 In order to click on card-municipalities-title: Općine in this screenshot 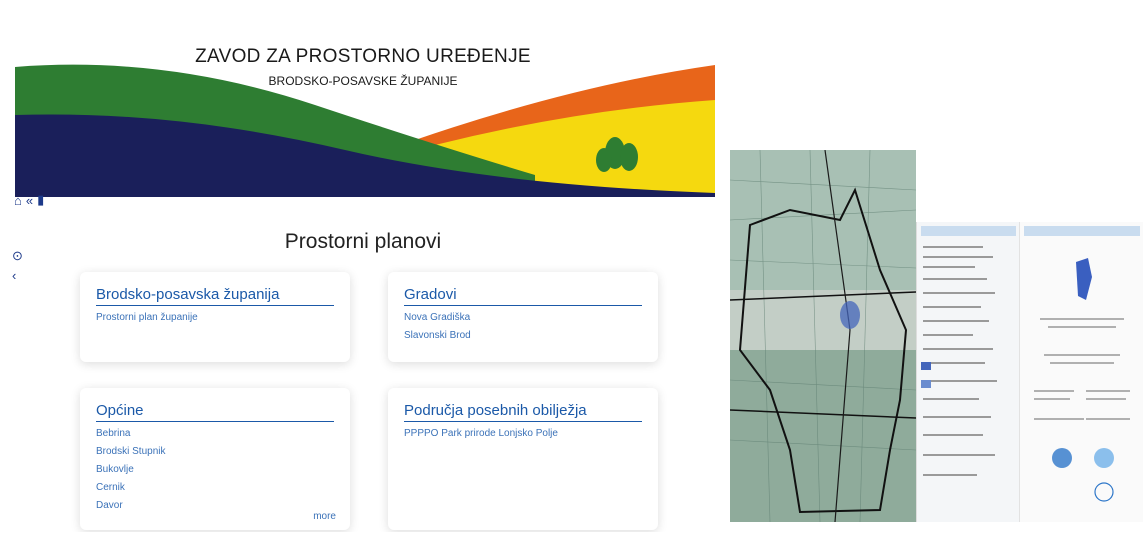, I will do `click(215, 412)`.